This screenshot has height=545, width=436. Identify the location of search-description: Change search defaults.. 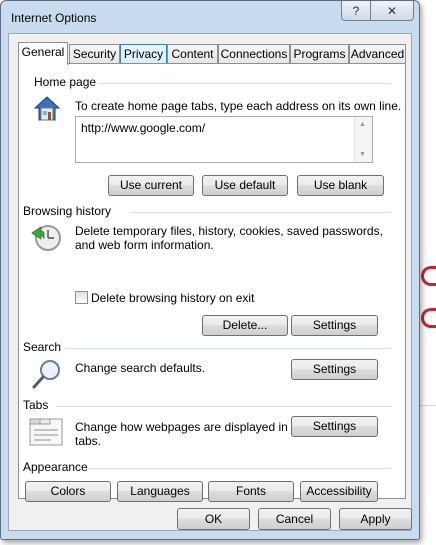
(140, 368).